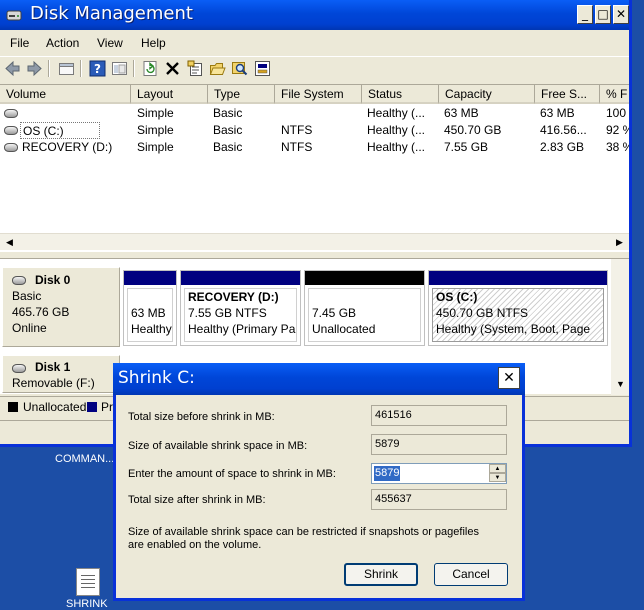  Describe the element at coordinates (197, 500) in the screenshot. I see `total-after-label: Total size after shrink in MB:` at that location.